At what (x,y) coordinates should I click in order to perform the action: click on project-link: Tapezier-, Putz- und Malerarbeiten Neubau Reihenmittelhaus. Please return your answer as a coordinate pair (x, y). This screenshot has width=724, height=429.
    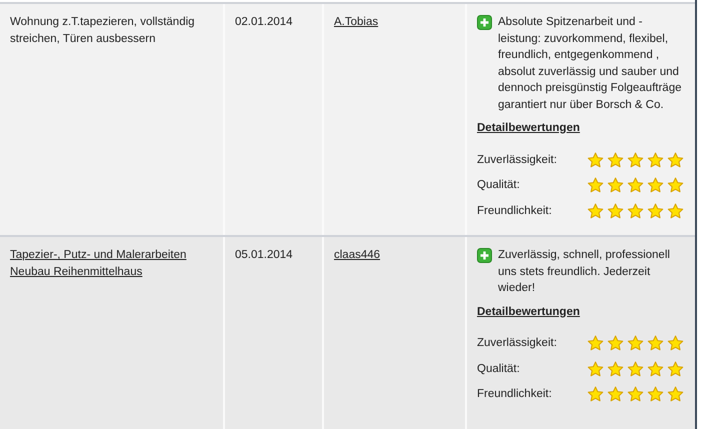
    Looking at the image, I should click on (111, 263).